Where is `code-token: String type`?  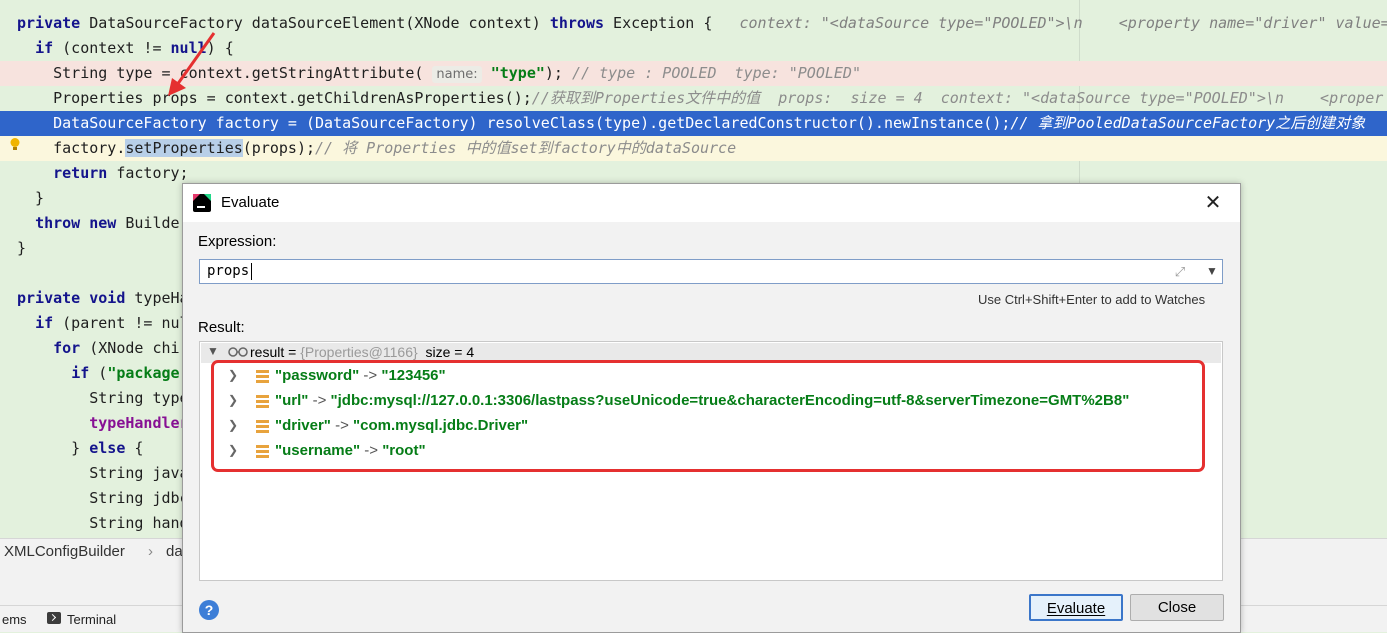 code-token: String type is located at coordinates (103, 398).